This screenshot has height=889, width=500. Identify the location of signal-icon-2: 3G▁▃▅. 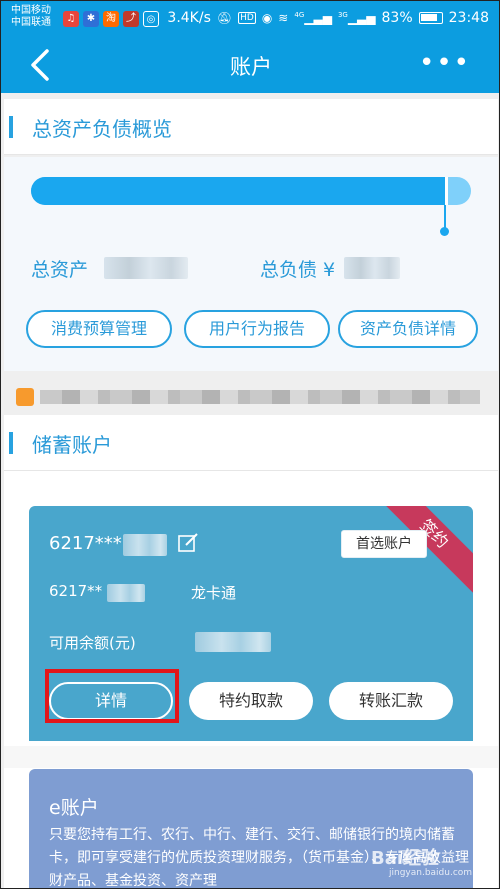
(356, 18).